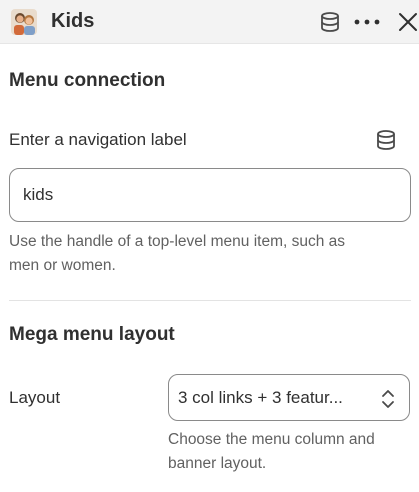 The height and width of the screenshot is (492, 419). Describe the element at coordinates (73, 21) in the screenshot. I see `panel-title: Kids` at that location.